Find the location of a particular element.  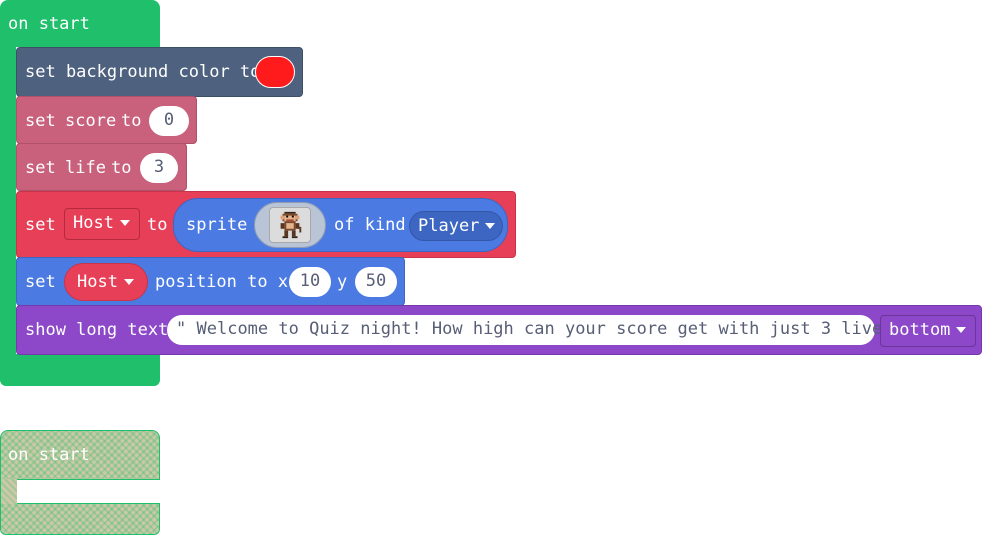

set-position-block: set Host position to x 10 y 50 is located at coordinates (210, 281).